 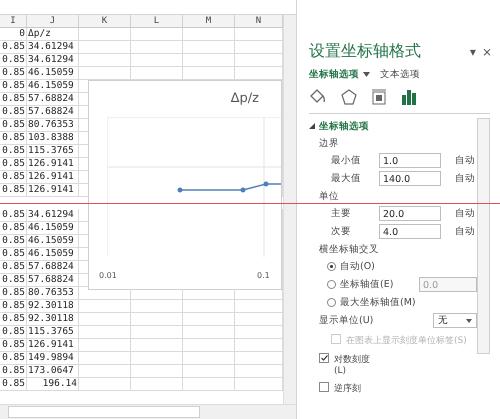 What do you see at coordinates (455, 320) in the screenshot?
I see `display-unit-dropdown: 无` at bounding box center [455, 320].